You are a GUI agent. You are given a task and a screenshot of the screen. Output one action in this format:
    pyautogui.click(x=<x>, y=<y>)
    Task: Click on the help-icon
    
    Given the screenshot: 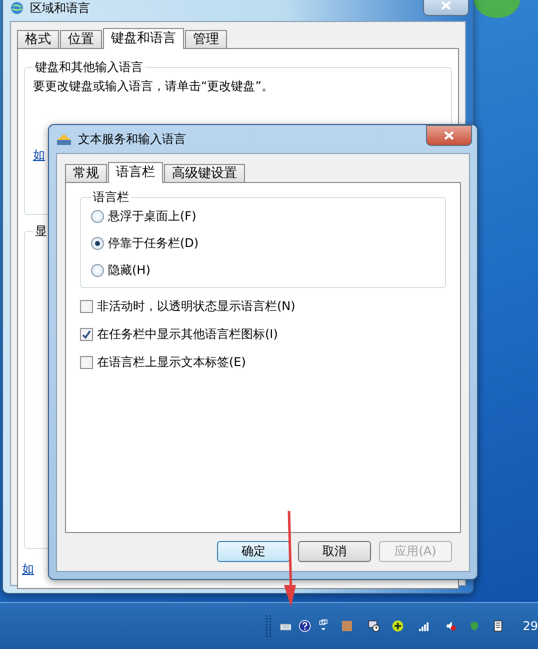 What is the action you would take?
    pyautogui.click(x=305, y=626)
    